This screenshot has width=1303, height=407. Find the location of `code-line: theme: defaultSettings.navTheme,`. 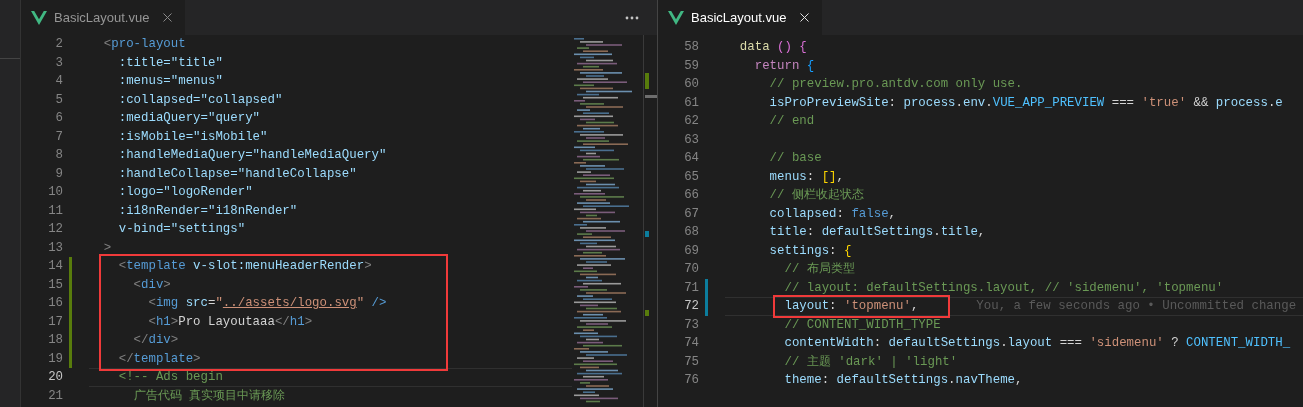

code-line: theme: defaultSettings.navTheme, is located at coordinates (903, 380).